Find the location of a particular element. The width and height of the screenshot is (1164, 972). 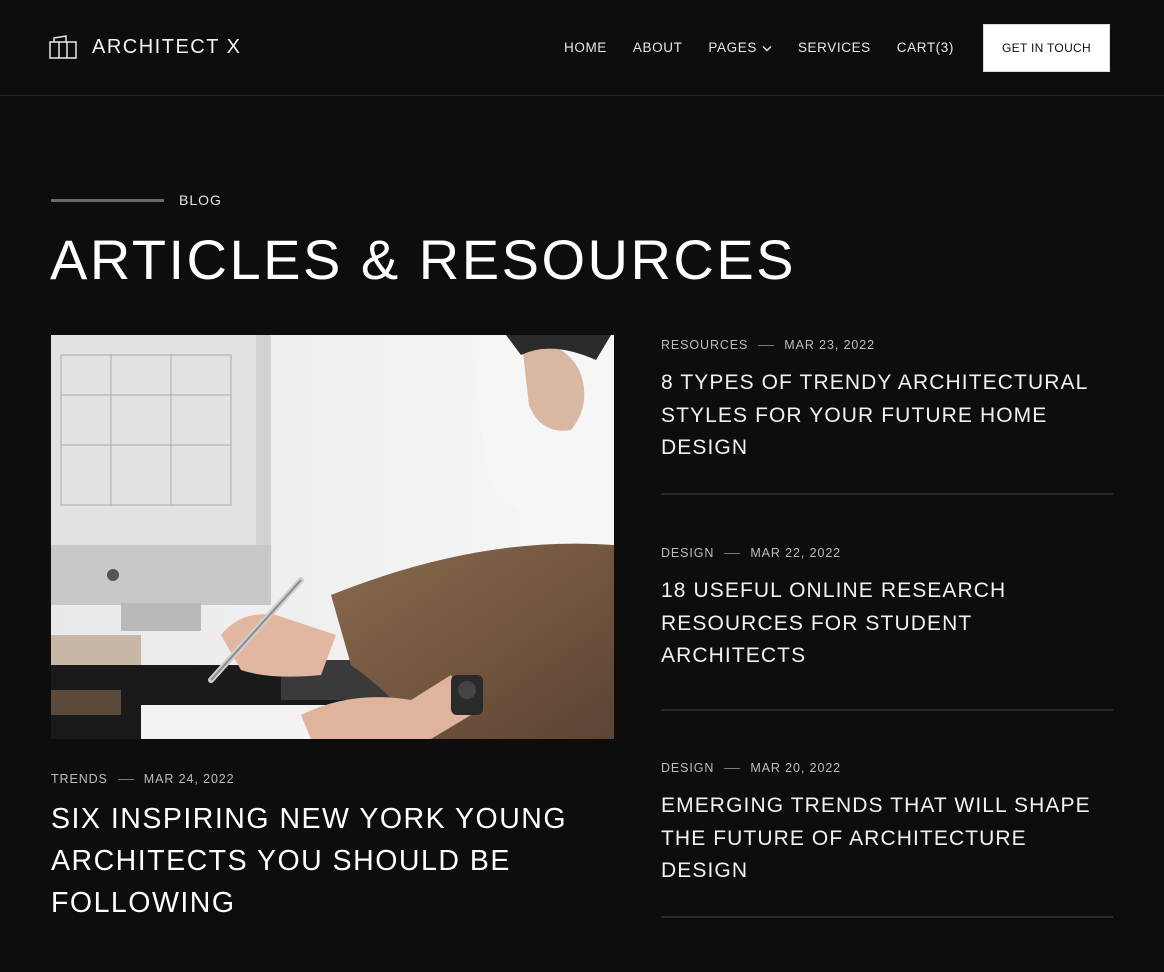

article-meta: DESIGN MAR 22, 2022 is located at coordinates (887, 553).